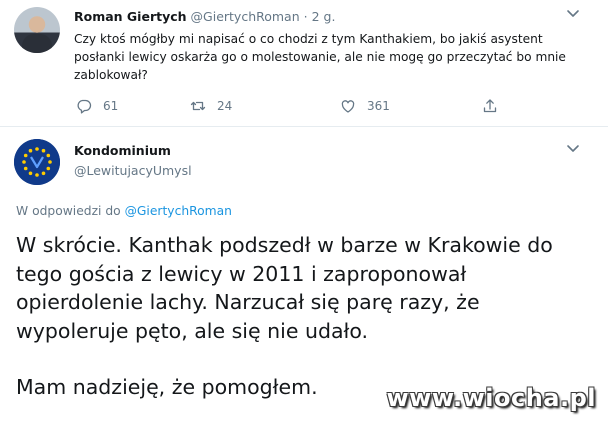  What do you see at coordinates (68, 211) in the screenshot?
I see `reply-prefix: W odpowiedzi do` at bounding box center [68, 211].